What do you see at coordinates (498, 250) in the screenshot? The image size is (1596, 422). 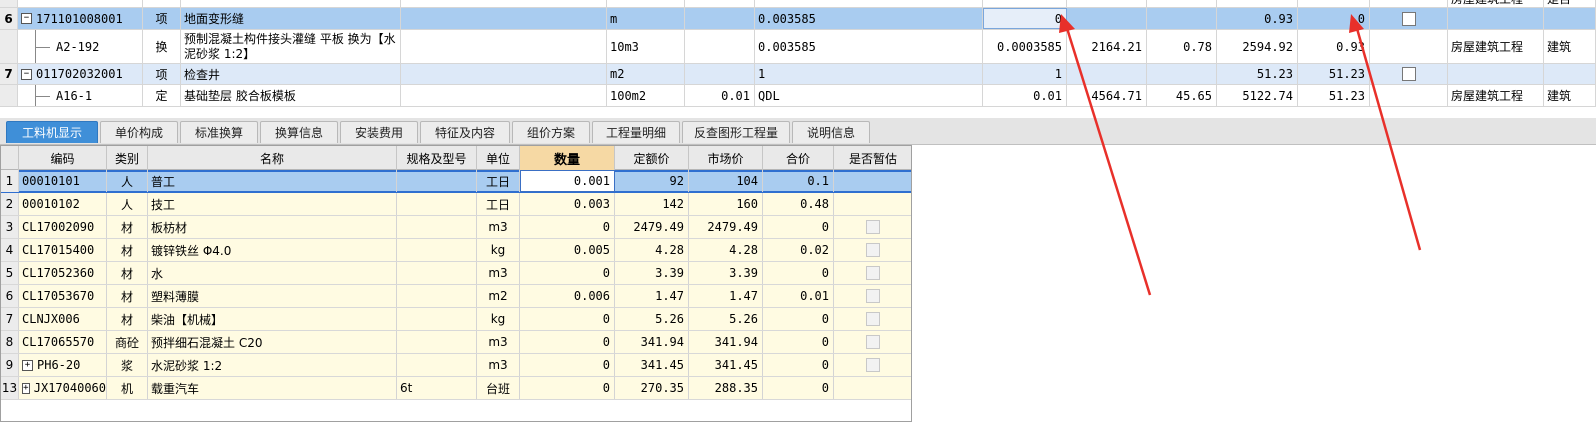 I see `material-cell-unit: kg` at bounding box center [498, 250].